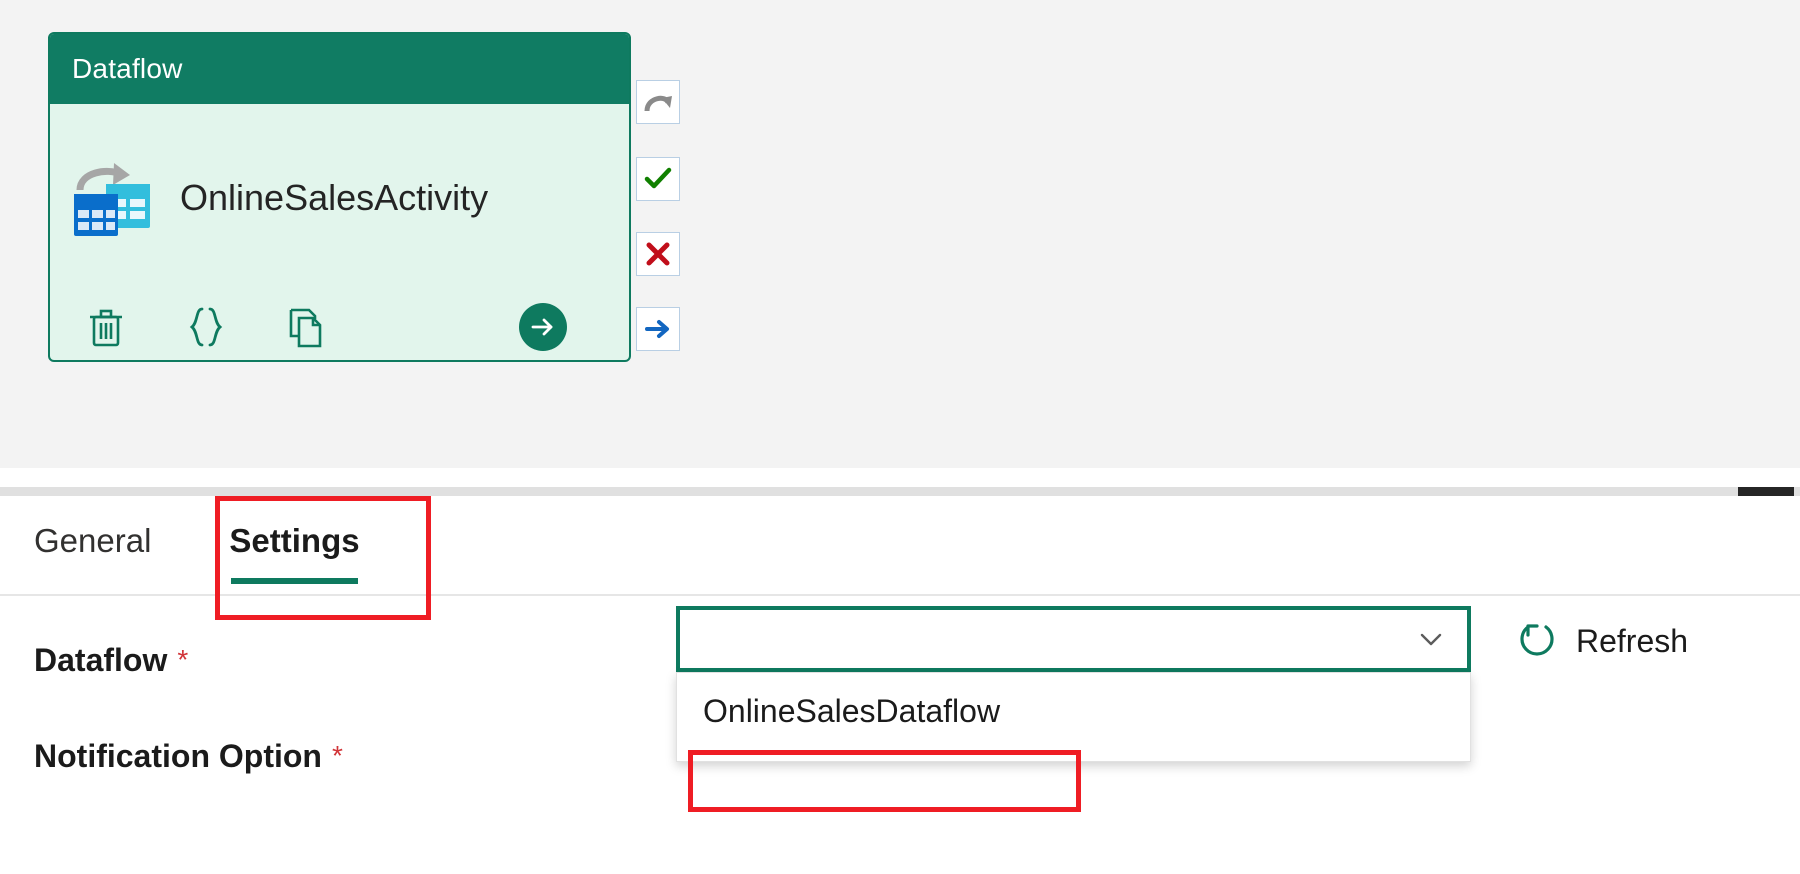  I want to click on dataflow-field-label: Dataflow, so click(101, 659).